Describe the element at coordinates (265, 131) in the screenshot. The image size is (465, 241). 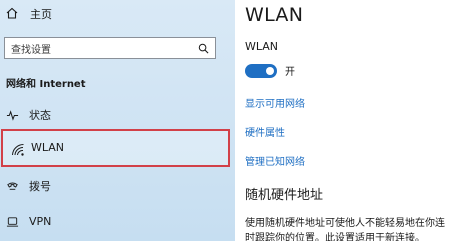
I see `hardware-properties-link: 硬件属性` at that location.